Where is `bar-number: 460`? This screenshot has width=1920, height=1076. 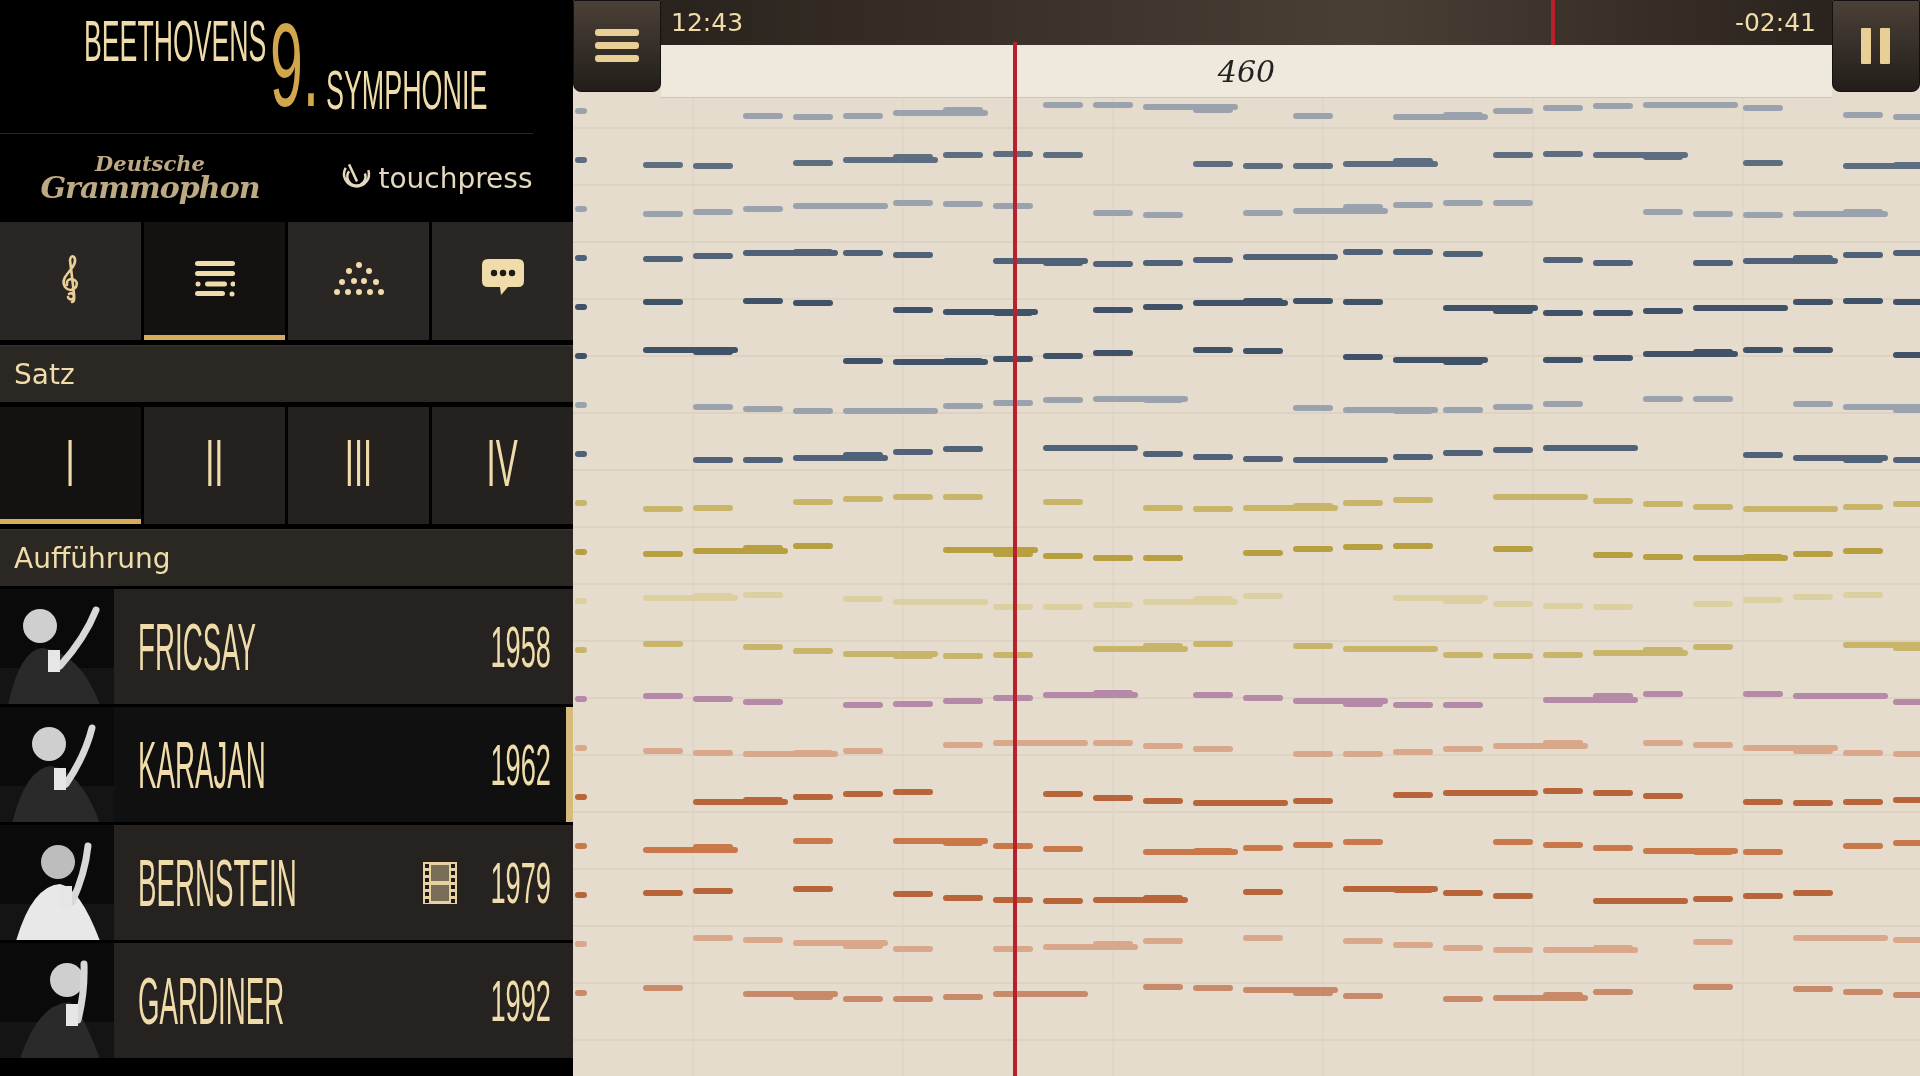 bar-number: 460 is located at coordinates (1246, 71).